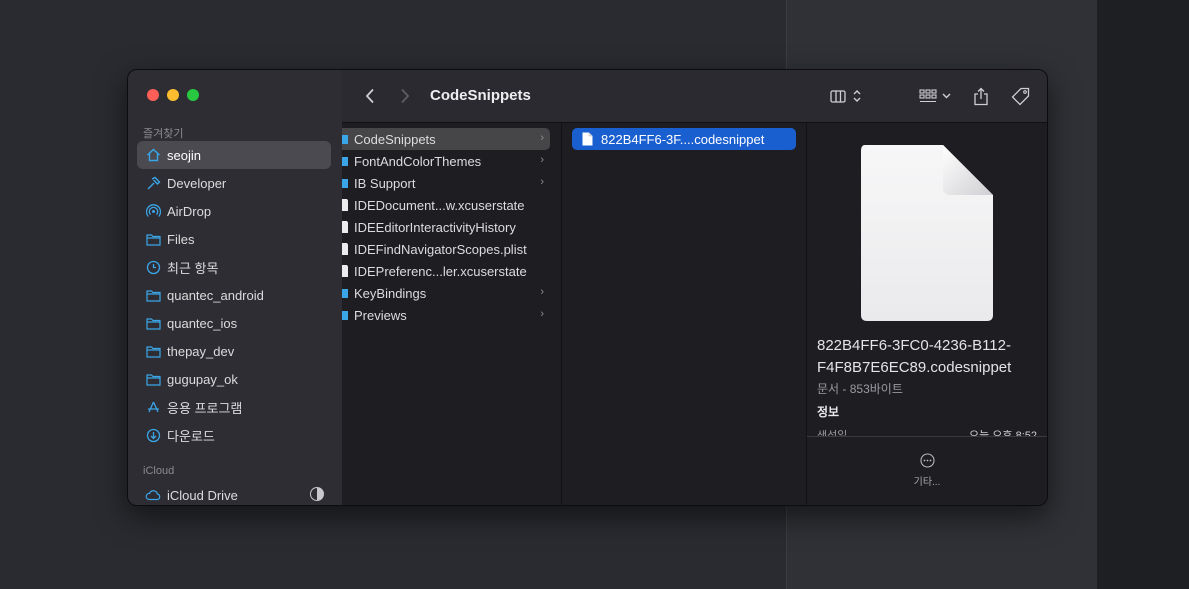 The height and width of the screenshot is (589, 1189). What do you see at coordinates (446, 271) in the screenshot?
I see `list-item: IDEPreferenc...ler.xcuserstate` at bounding box center [446, 271].